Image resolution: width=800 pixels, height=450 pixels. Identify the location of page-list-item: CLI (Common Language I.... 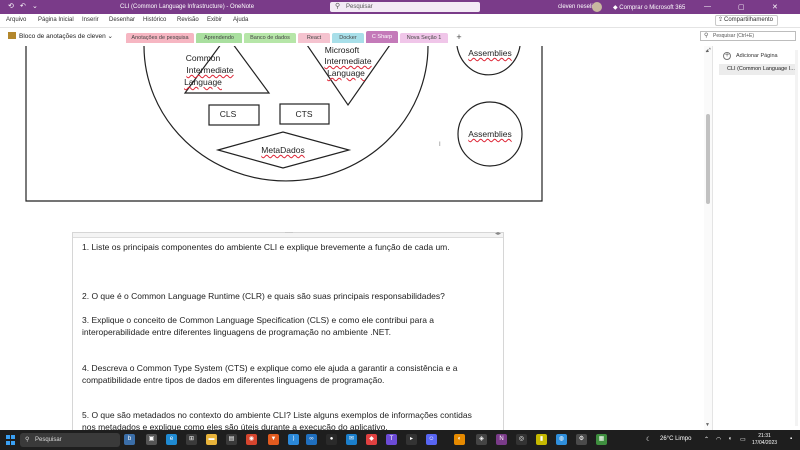
(758, 69).